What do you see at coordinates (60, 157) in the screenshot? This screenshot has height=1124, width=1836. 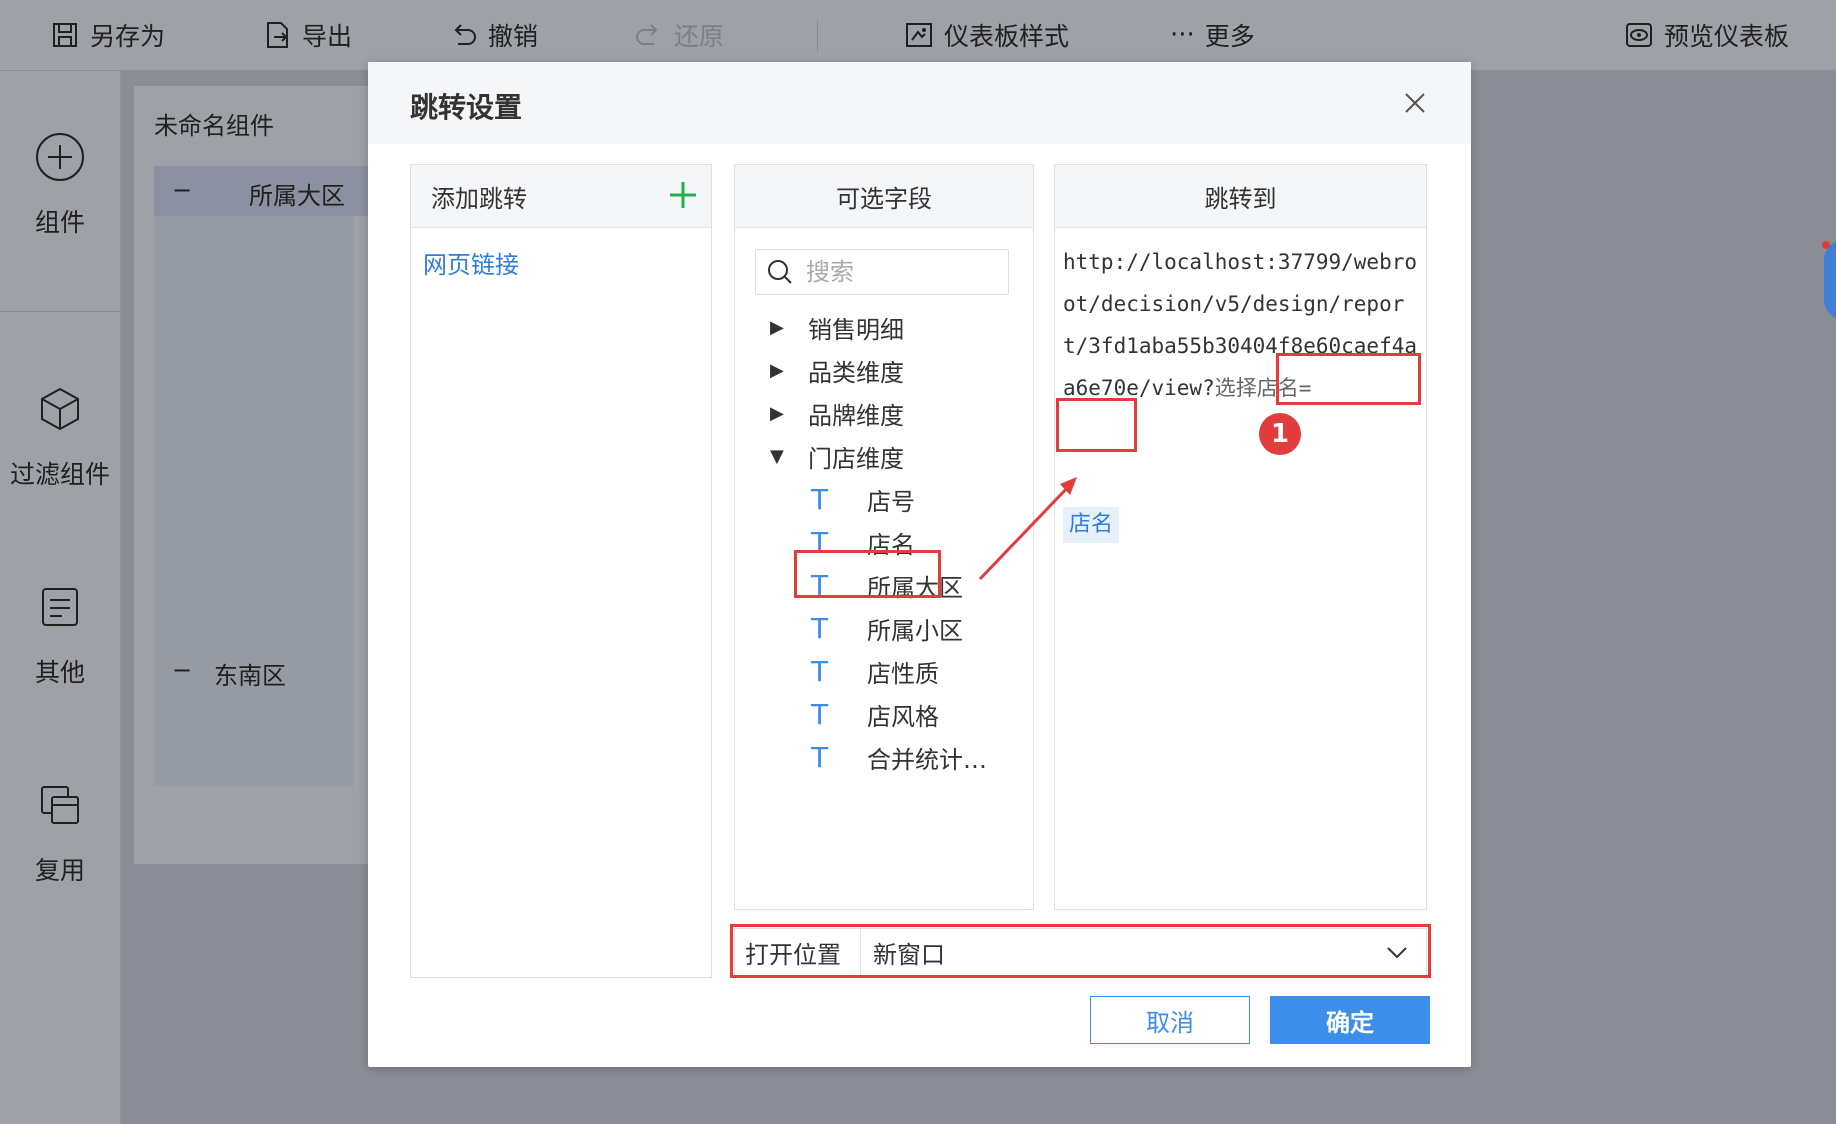 I see `plus-circle-icon` at bounding box center [60, 157].